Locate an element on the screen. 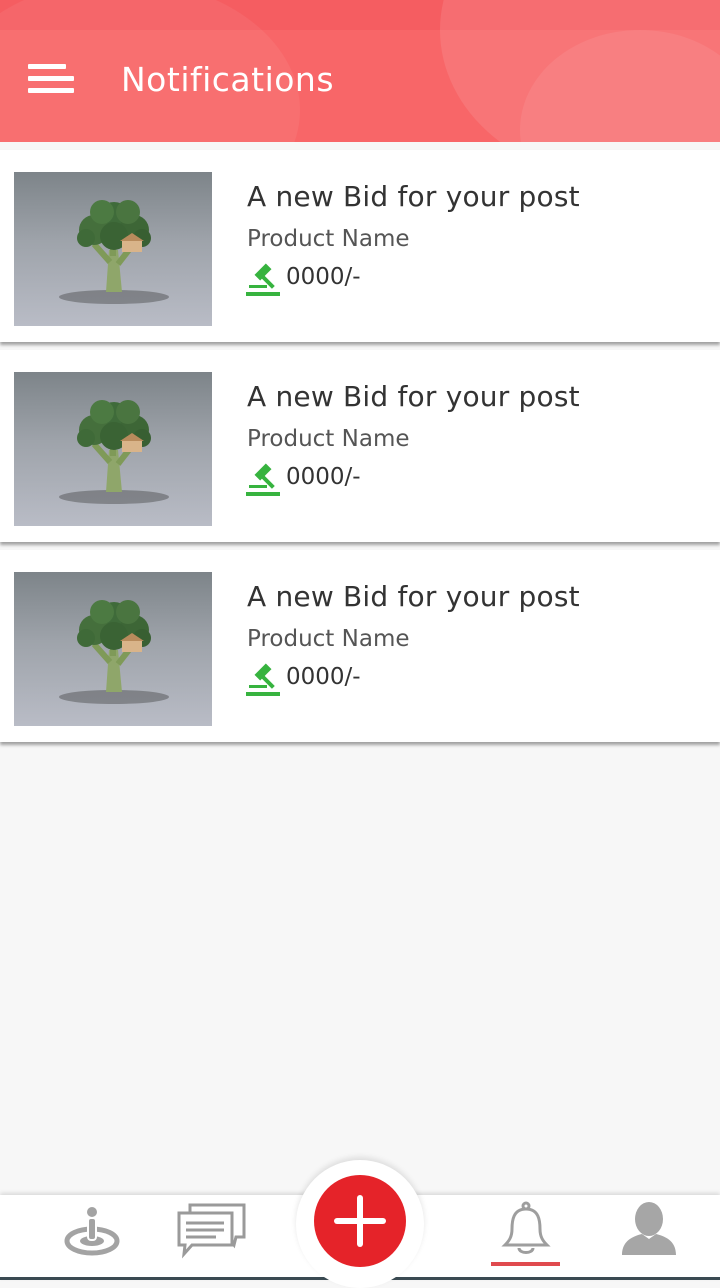 This screenshot has width=720, height=1288. hamburger-menu-icon is located at coordinates (50, 80).